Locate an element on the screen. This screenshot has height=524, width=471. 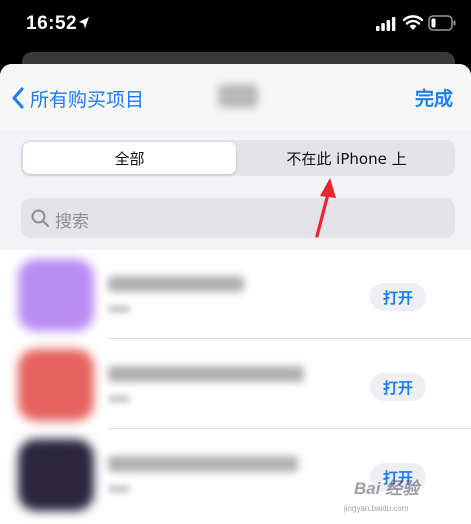
segment-area: 全部 不在此 iPhone 上 is located at coordinates (235, 158).